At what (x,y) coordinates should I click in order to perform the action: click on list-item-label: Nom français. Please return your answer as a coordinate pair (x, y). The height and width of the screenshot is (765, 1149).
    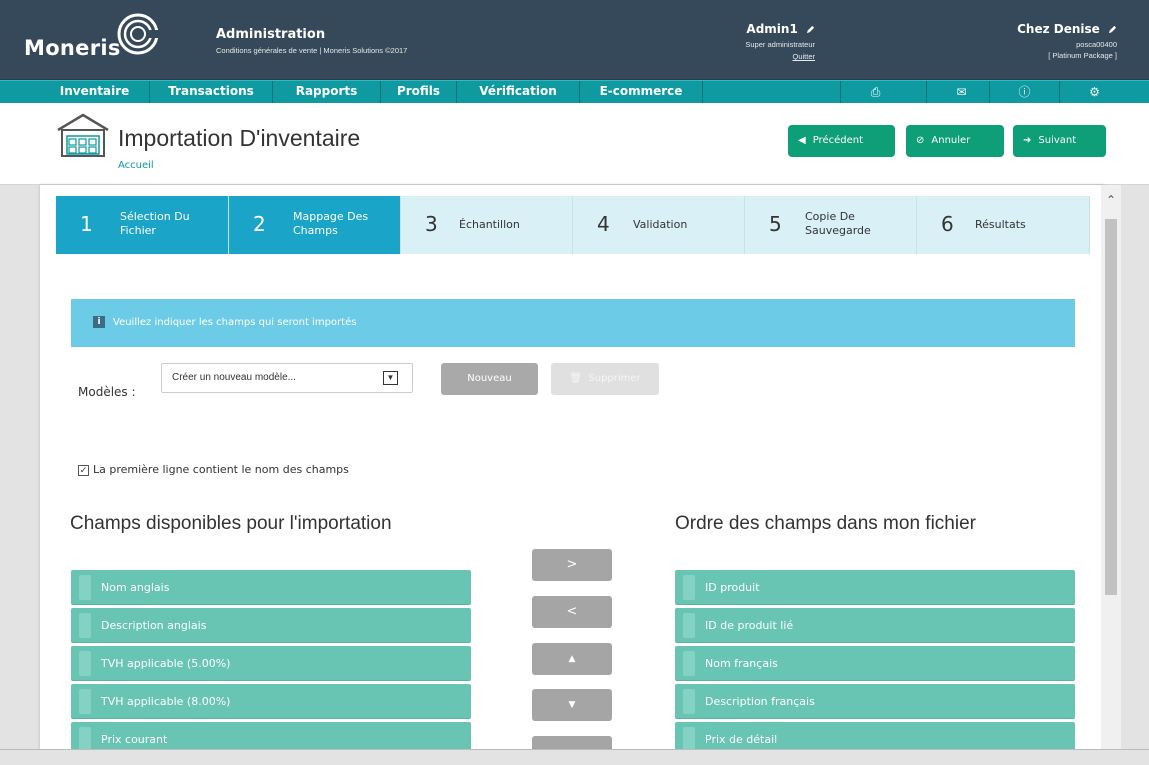
    Looking at the image, I should click on (741, 663).